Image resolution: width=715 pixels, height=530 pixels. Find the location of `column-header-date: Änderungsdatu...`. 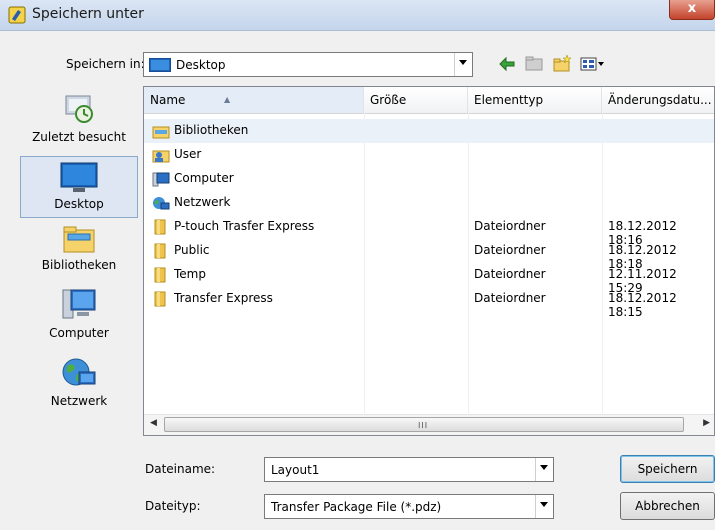

column-header-date: Änderungsdatu... is located at coordinates (658, 100).